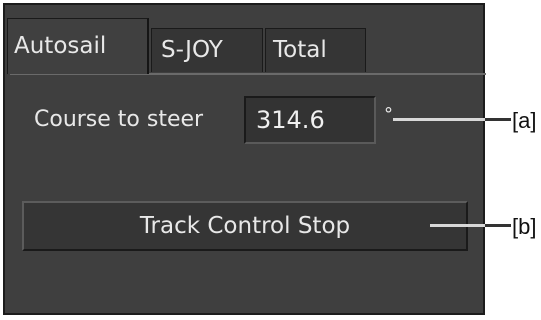  I want to click on callout-a-label: [a], so click(524, 120).